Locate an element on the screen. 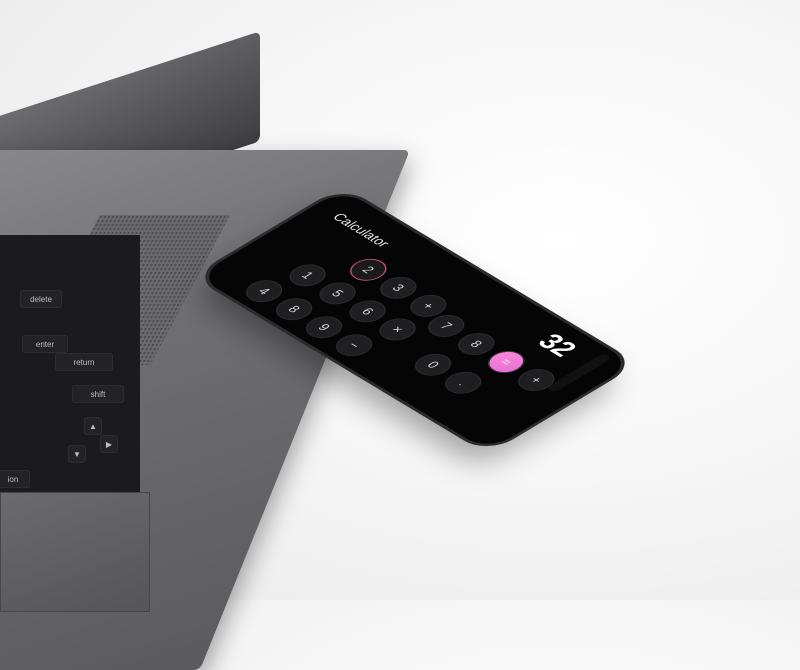  key-return: return is located at coordinates (84, 362).